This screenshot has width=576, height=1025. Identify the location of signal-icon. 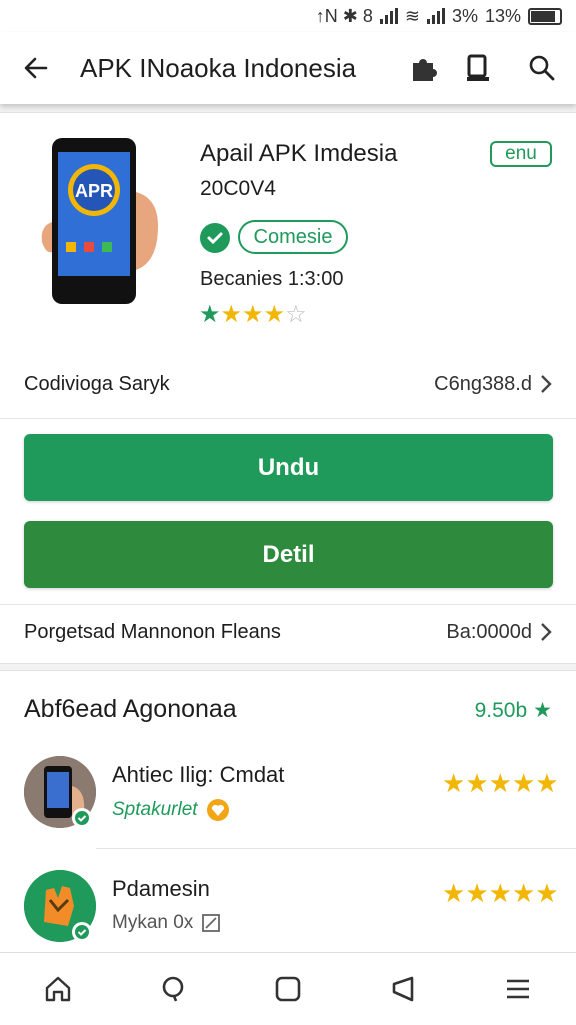
(388, 16).